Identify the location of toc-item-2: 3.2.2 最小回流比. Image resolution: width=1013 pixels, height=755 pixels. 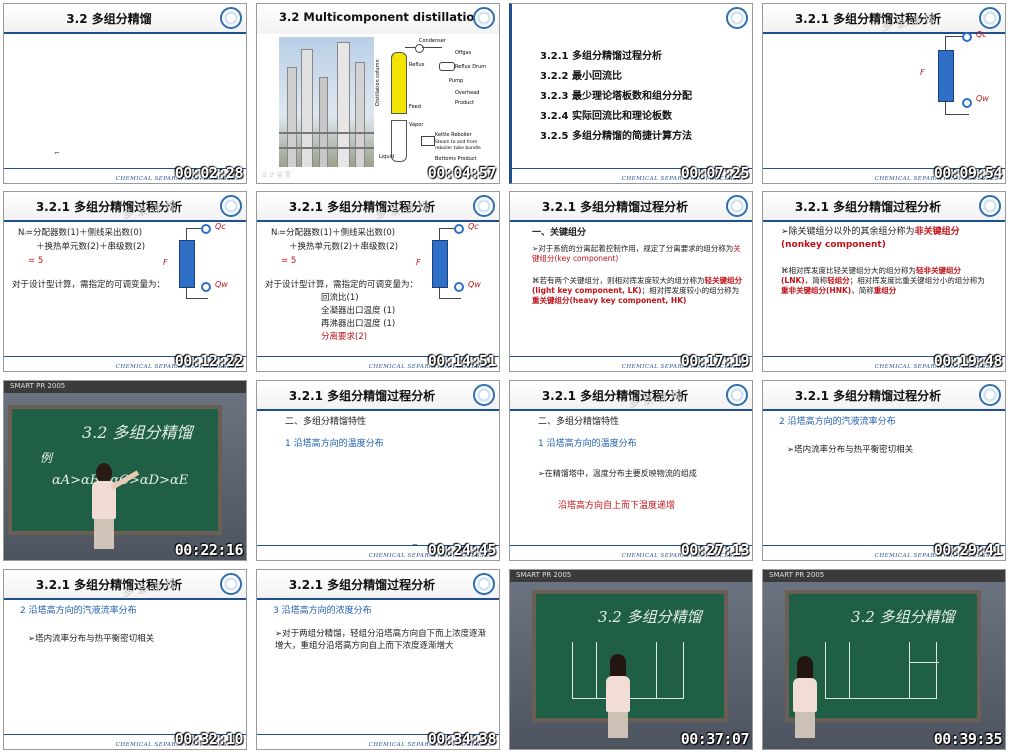
(616, 77).